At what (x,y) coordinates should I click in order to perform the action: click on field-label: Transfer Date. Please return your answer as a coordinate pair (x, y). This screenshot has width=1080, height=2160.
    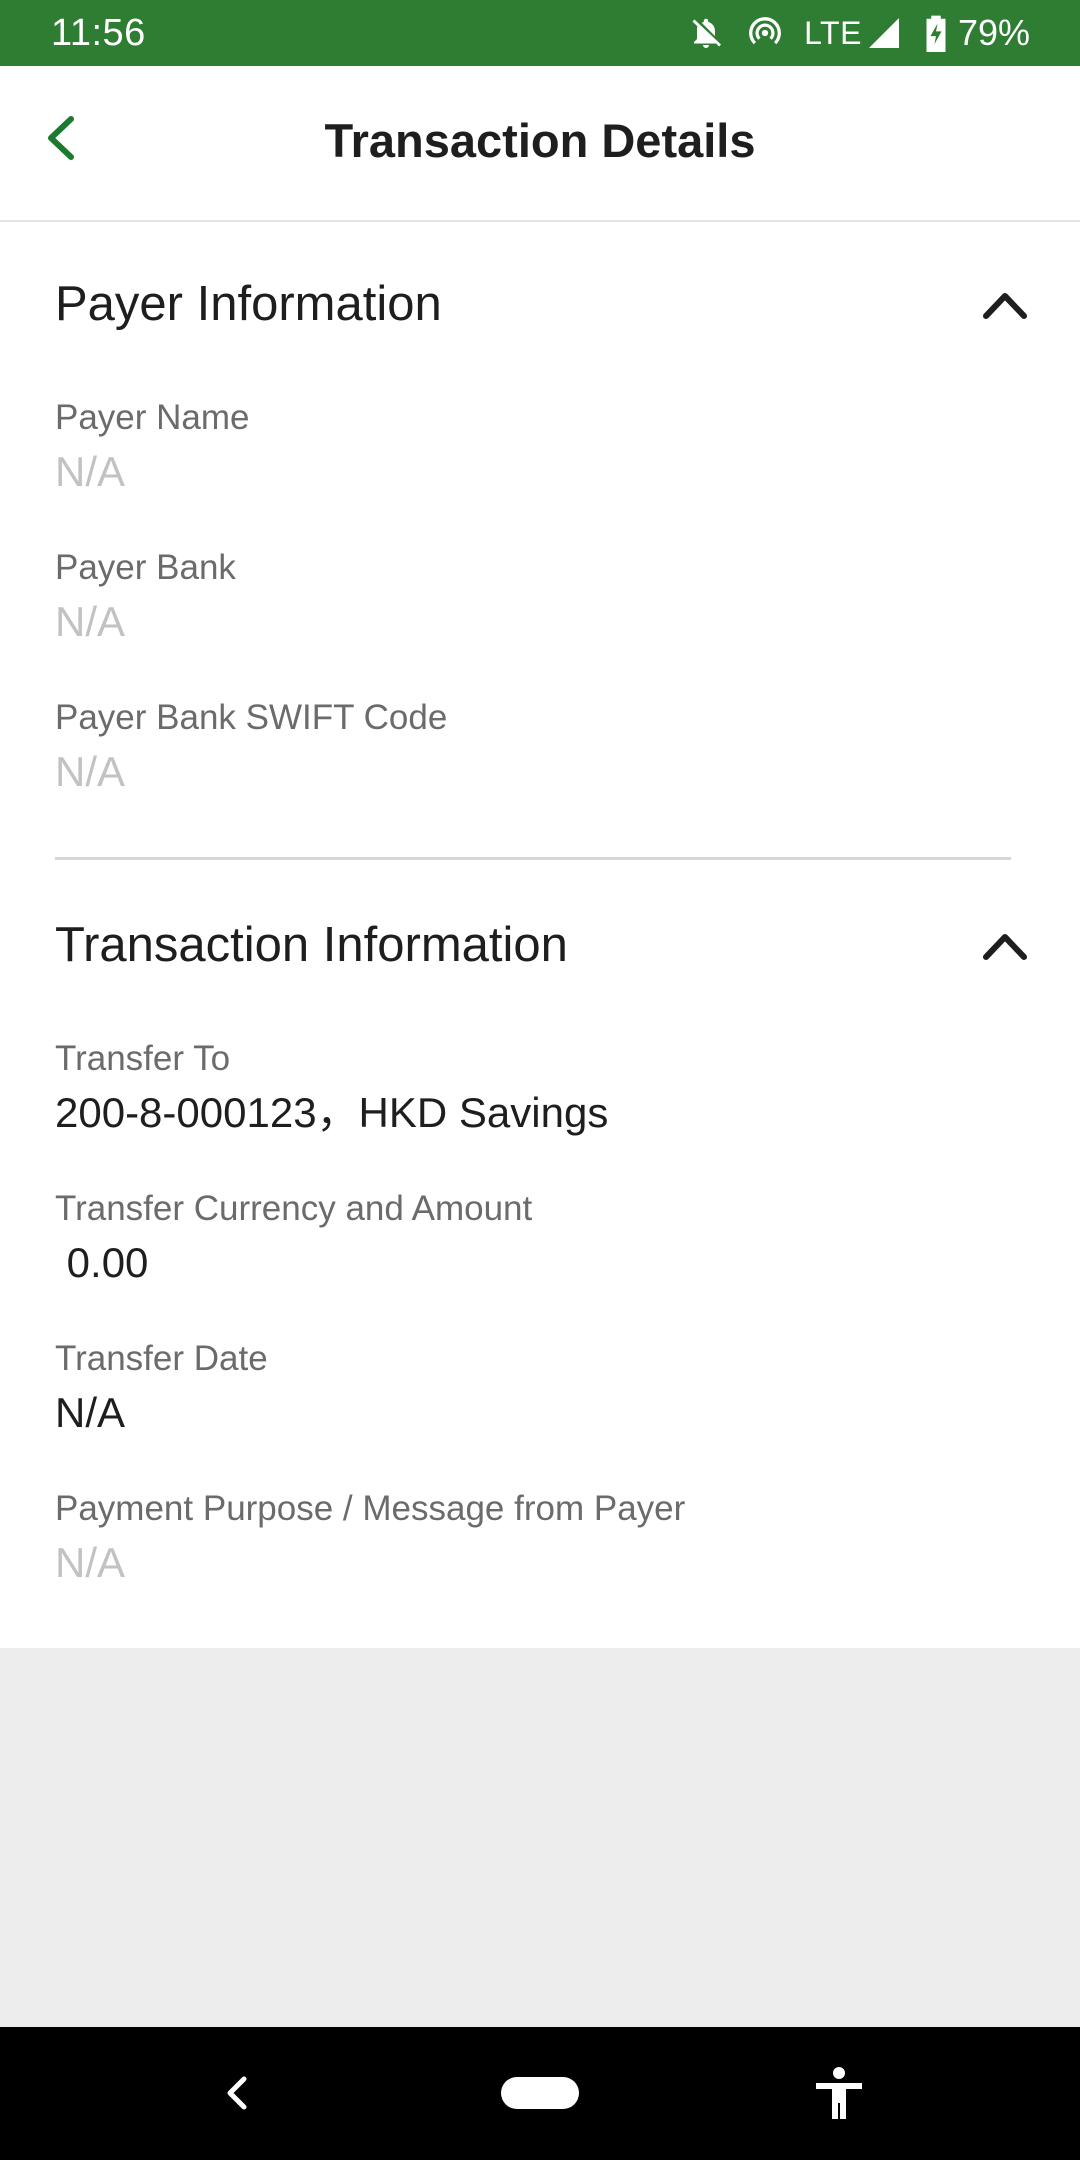
    Looking at the image, I should click on (161, 1358).